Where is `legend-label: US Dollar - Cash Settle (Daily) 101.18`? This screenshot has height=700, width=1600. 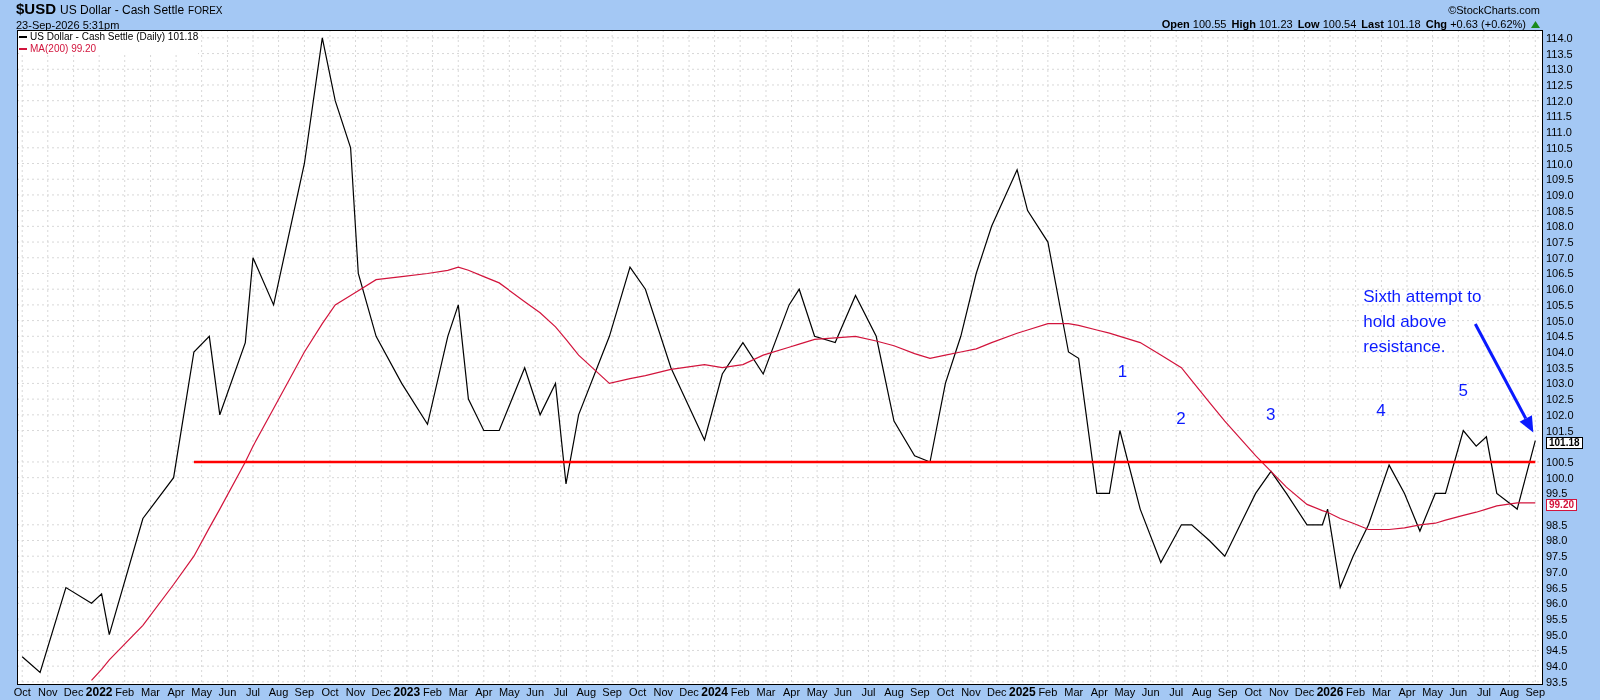 legend-label: US Dollar - Cash Settle (Daily) 101.18 is located at coordinates (114, 37).